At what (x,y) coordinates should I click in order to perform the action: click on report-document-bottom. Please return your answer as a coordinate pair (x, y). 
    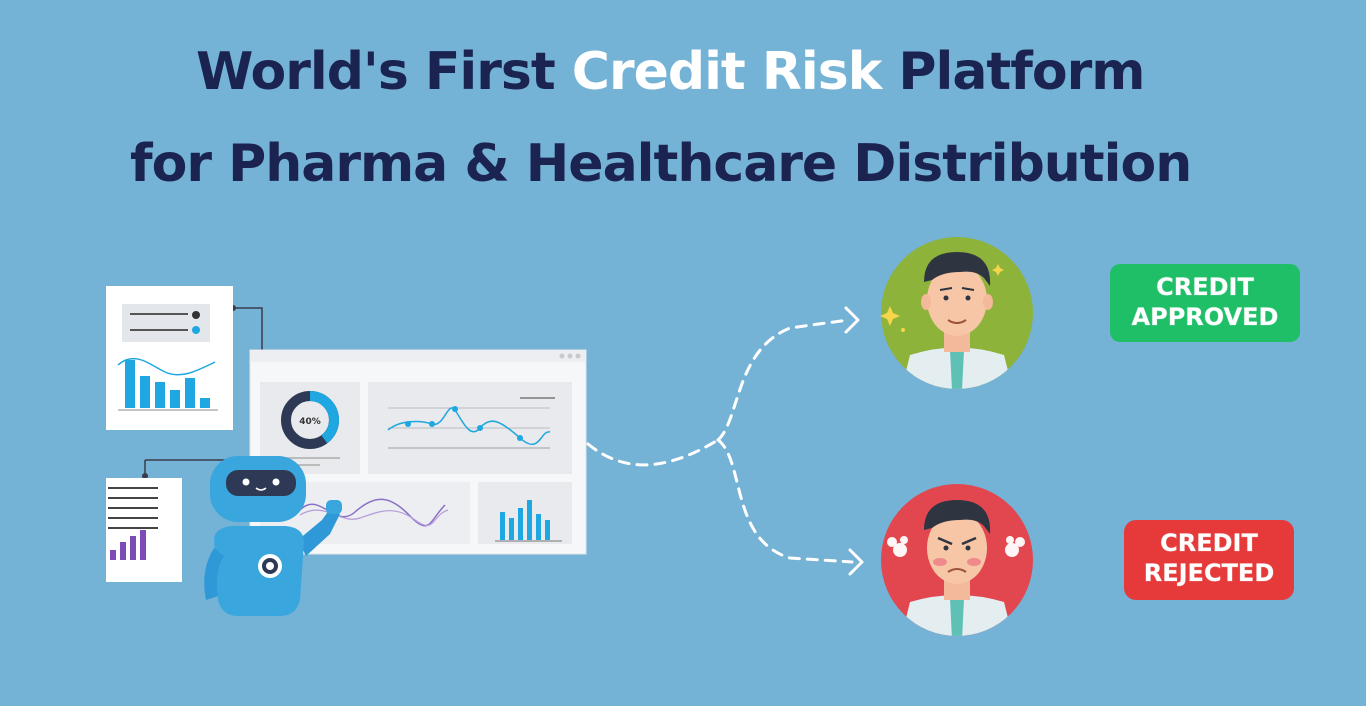
    Looking at the image, I should click on (144, 530).